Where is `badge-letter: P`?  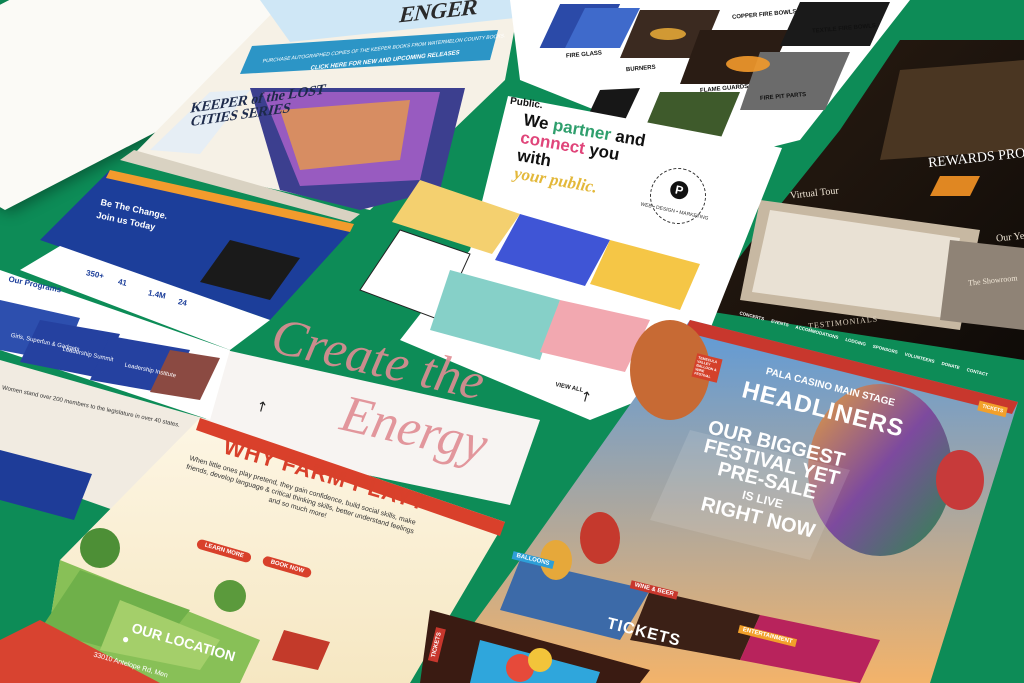 badge-letter: P is located at coordinates (679, 190).